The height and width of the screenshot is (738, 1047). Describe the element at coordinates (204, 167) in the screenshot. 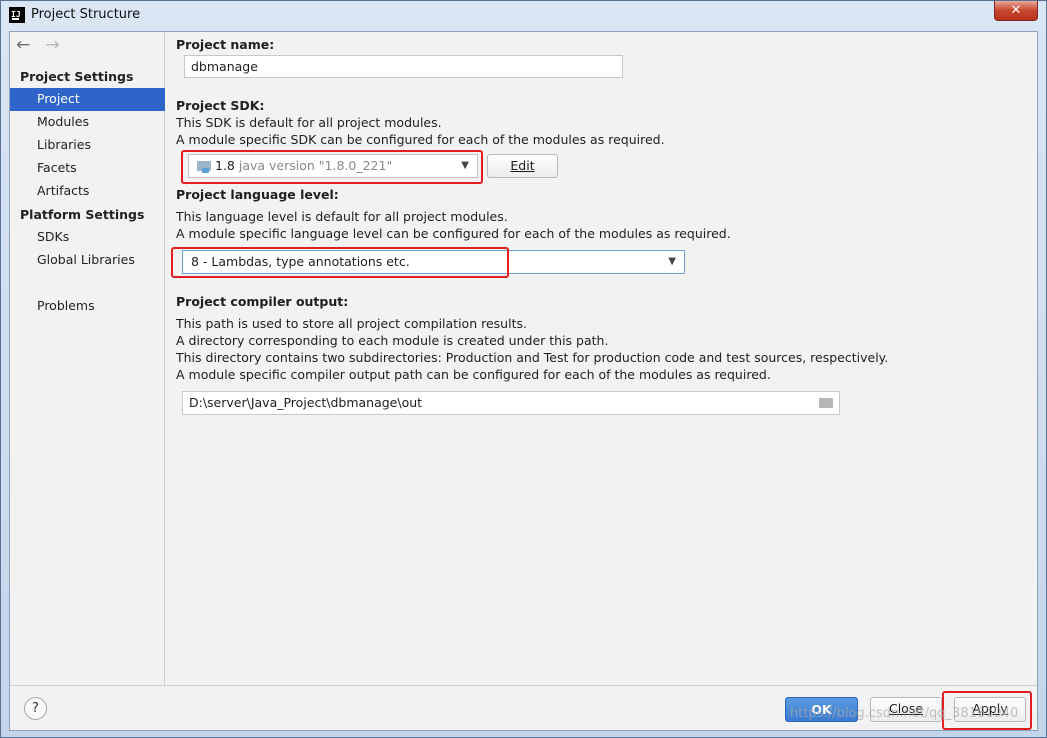

I see `sdk-folder-icon` at that location.